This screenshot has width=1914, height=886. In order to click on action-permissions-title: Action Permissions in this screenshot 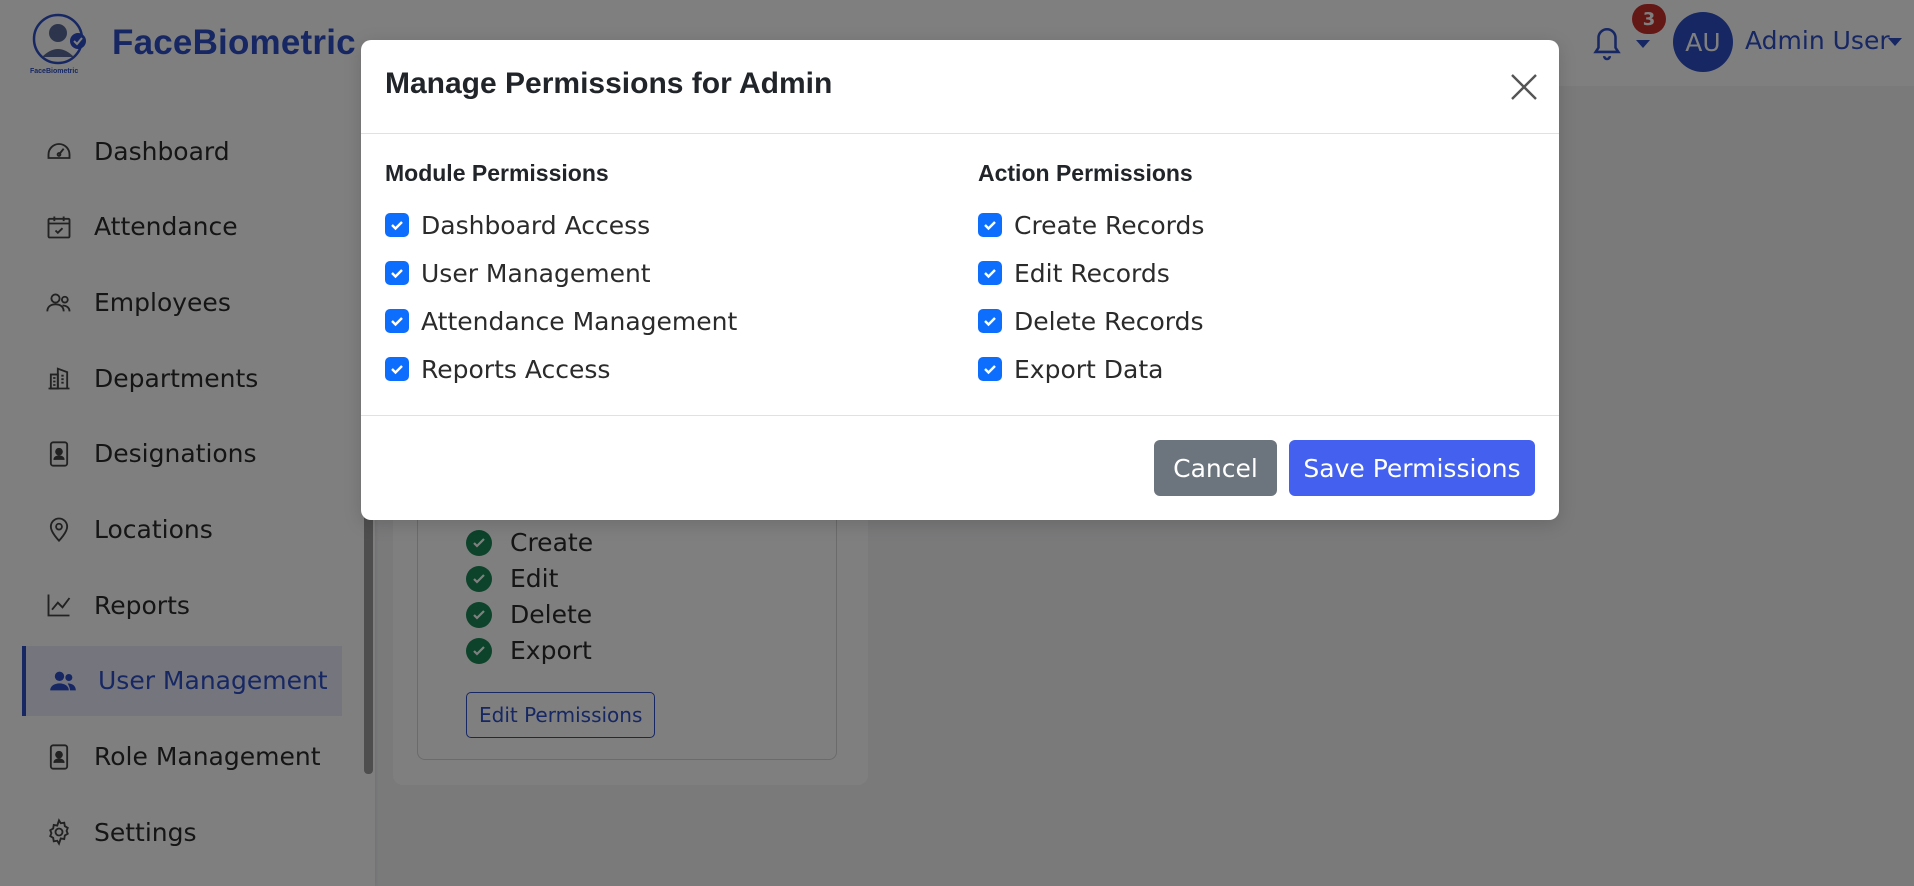, I will do `click(1085, 173)`.